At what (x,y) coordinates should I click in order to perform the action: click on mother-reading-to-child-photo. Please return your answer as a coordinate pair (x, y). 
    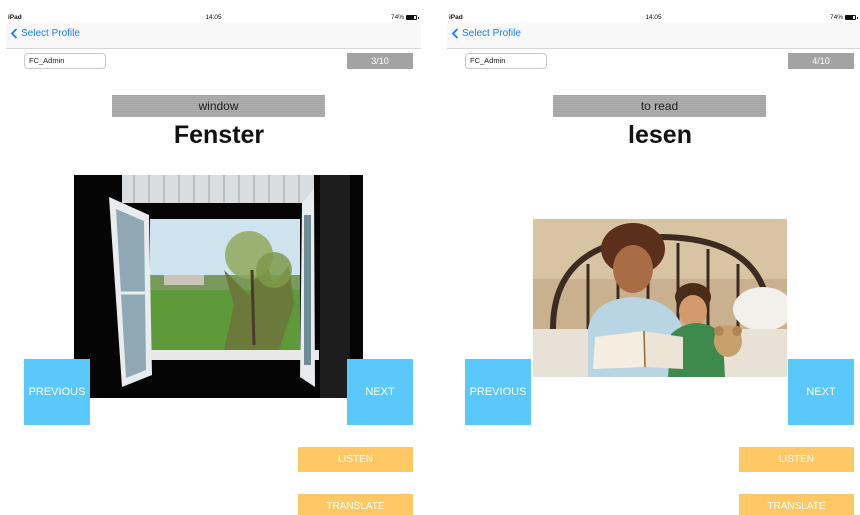
    Looking at the image, I should click on (660, 298).